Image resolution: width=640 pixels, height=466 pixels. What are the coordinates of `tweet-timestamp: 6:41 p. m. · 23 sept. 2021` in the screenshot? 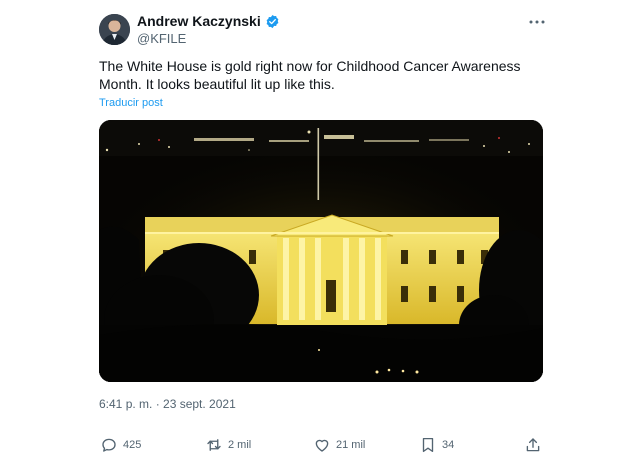 It's located at (167, 404).